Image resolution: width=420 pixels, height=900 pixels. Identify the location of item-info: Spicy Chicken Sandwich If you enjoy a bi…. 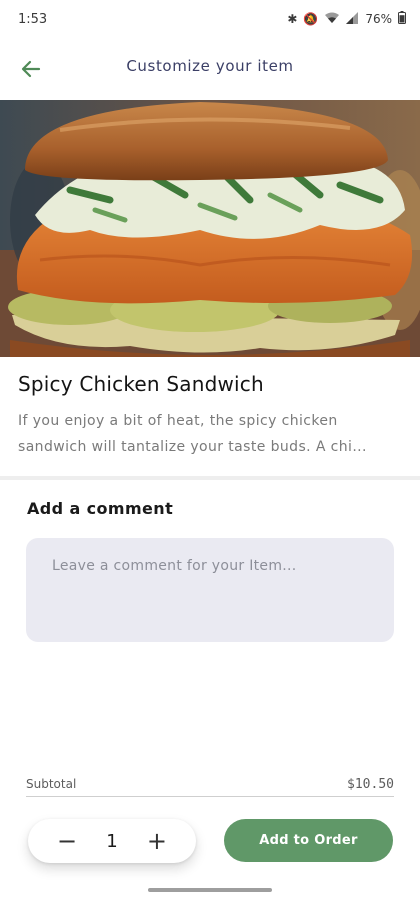
(213, 416).